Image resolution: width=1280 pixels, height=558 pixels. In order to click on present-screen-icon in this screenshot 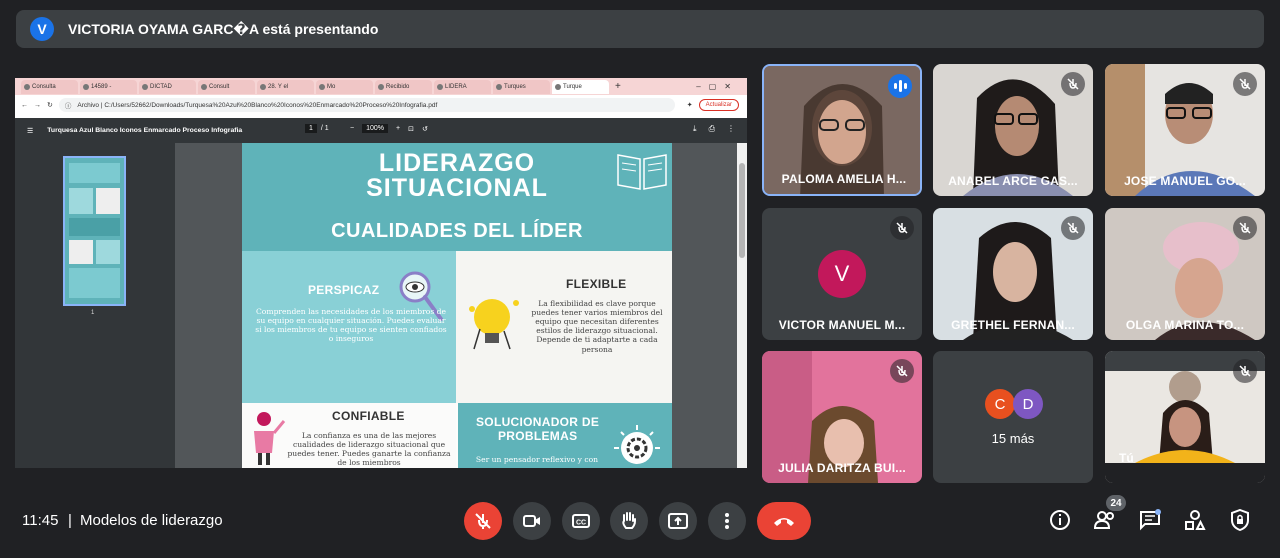, I will do `click(678, 521)`.